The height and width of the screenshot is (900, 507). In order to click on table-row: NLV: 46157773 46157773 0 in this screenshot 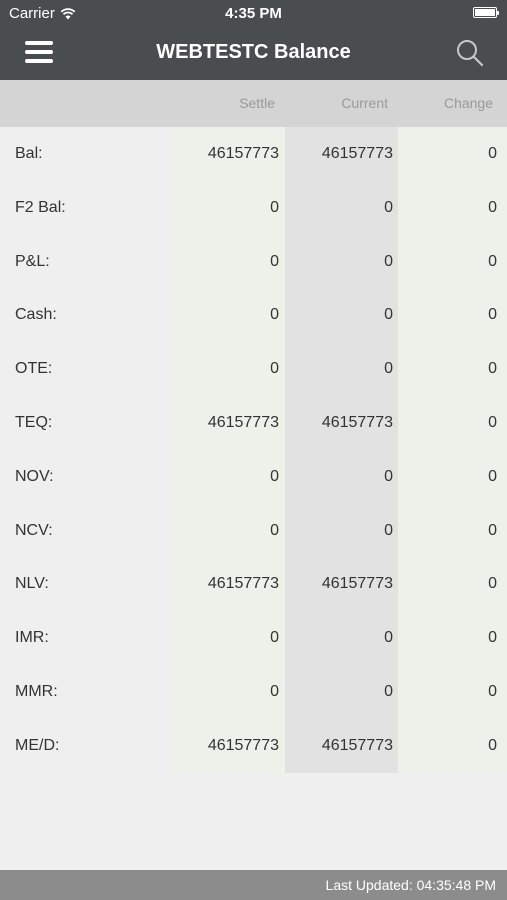, I will do `click(253, 584)`.